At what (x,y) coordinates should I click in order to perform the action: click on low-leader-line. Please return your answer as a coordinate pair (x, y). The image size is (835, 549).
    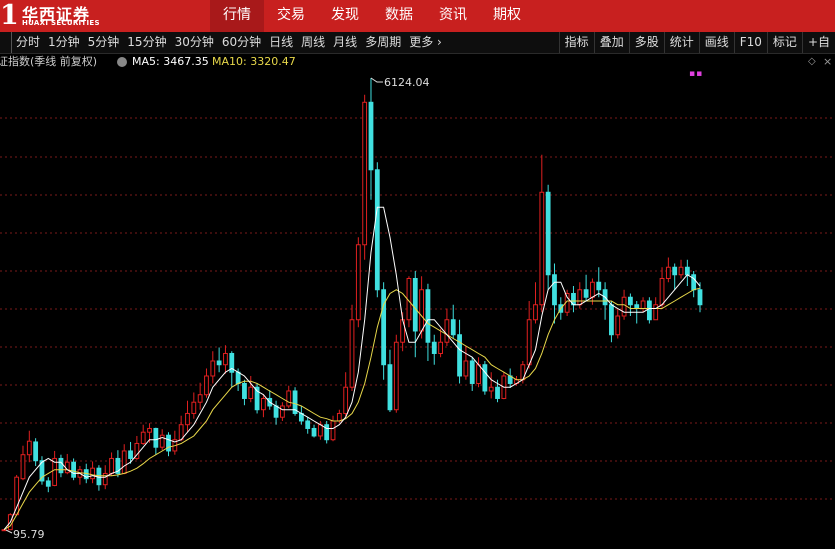
    Looking at the image, I should click on (9, 531).